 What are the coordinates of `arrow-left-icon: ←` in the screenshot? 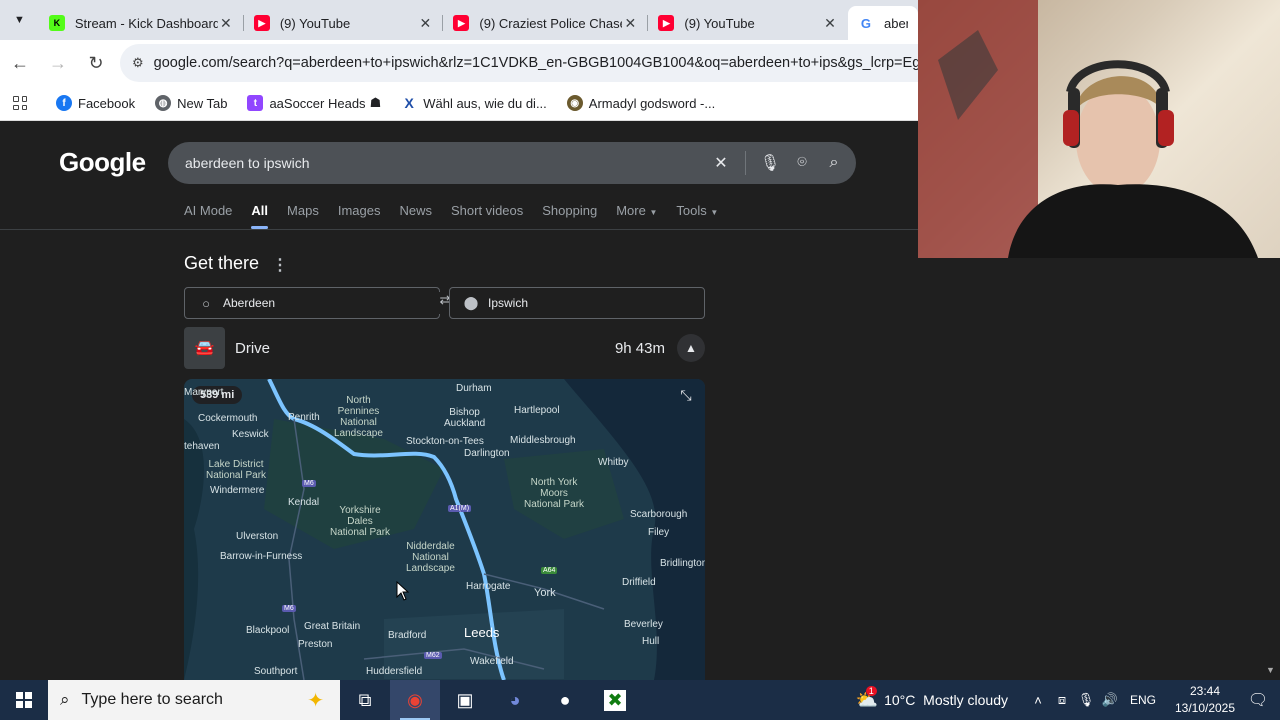 It's located at (20, 62).